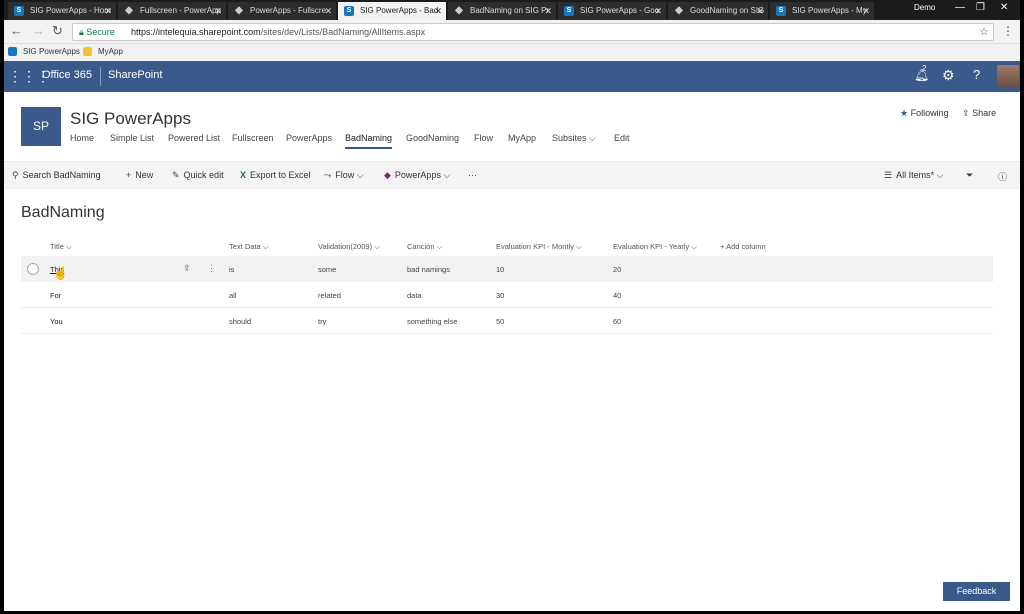  Describe the element at coordinates (428, 269) in the screenshot. I see `cell-cancion: bad namings` at that location.